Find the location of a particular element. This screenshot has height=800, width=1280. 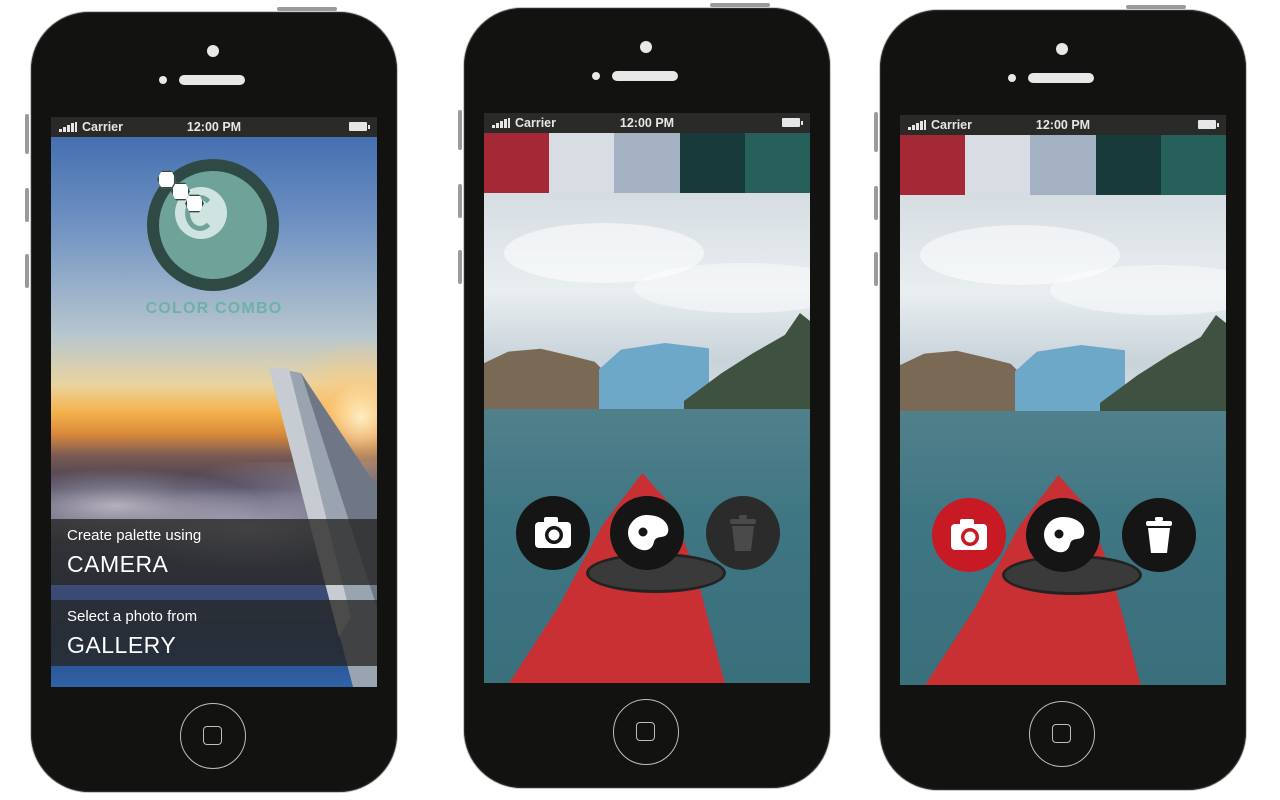

gallery-option-button: Select a photo from GALLERY is located at coordinates (214, 633).